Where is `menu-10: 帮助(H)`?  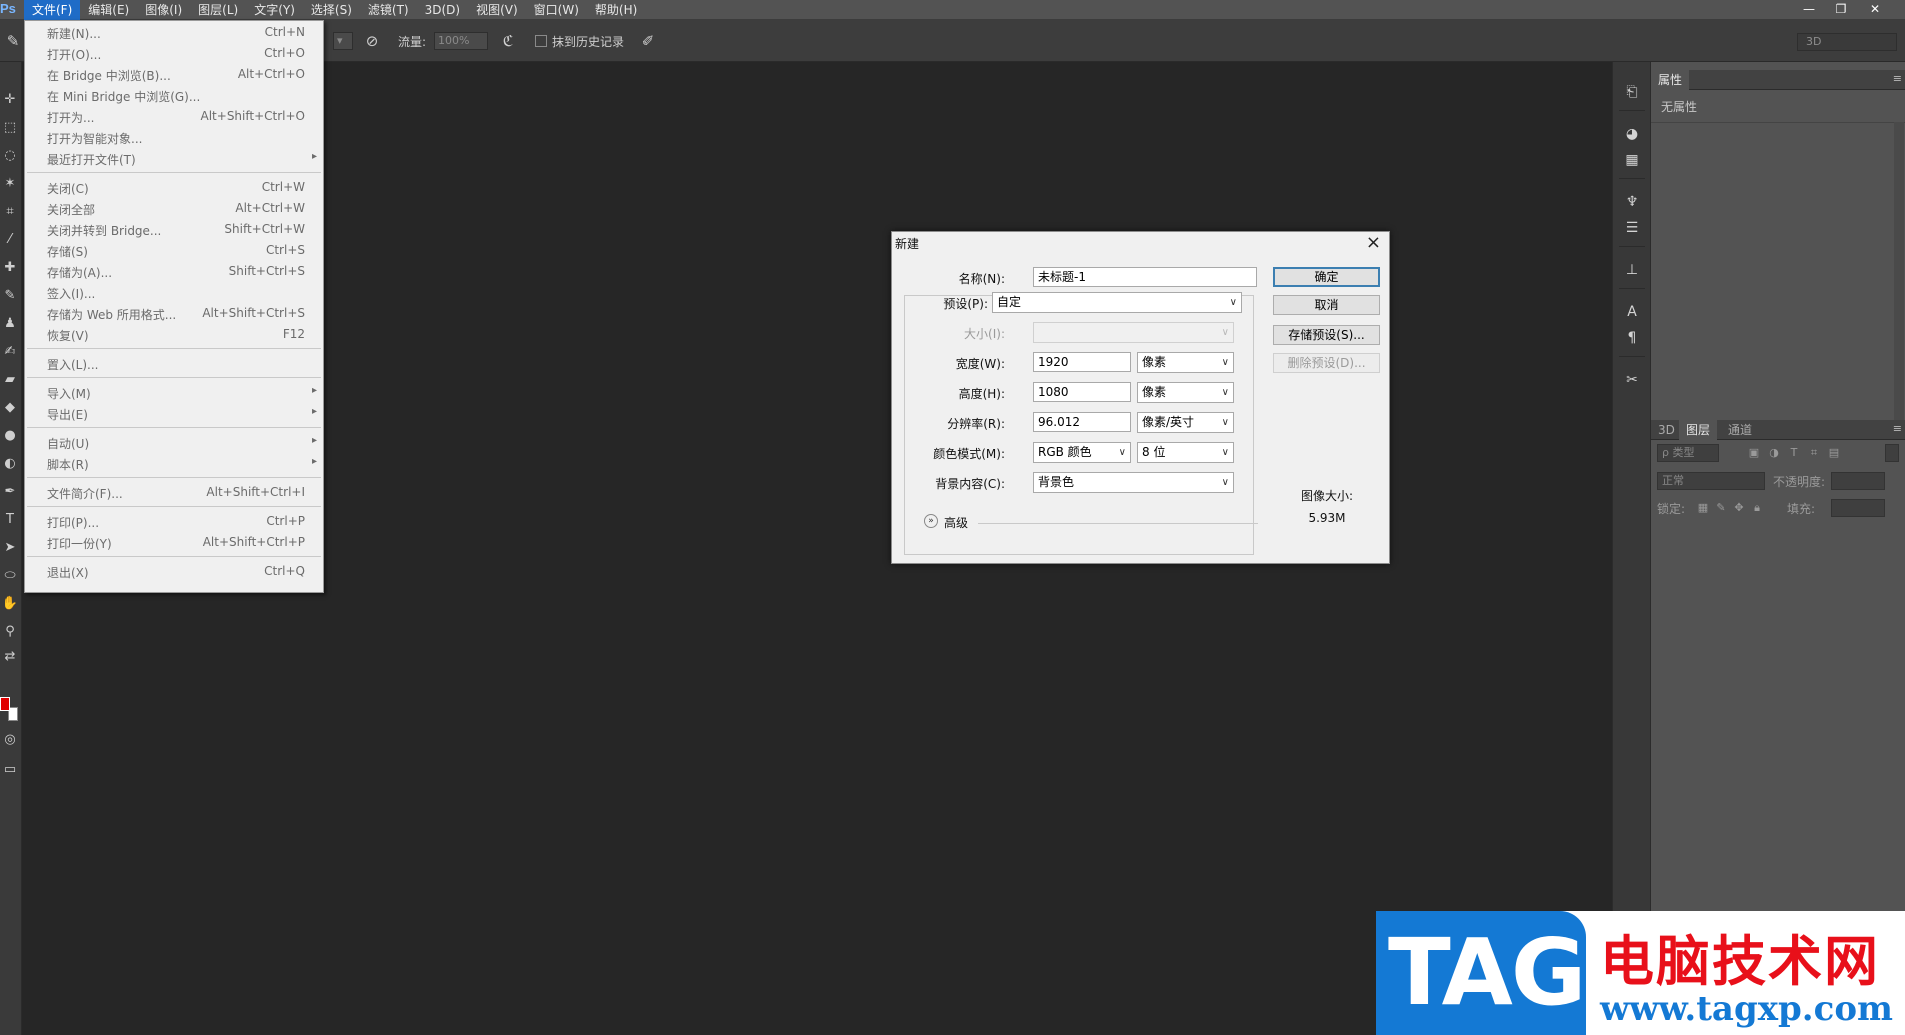 menu-10: 帮助(H) is located at coordinates (616, 10).